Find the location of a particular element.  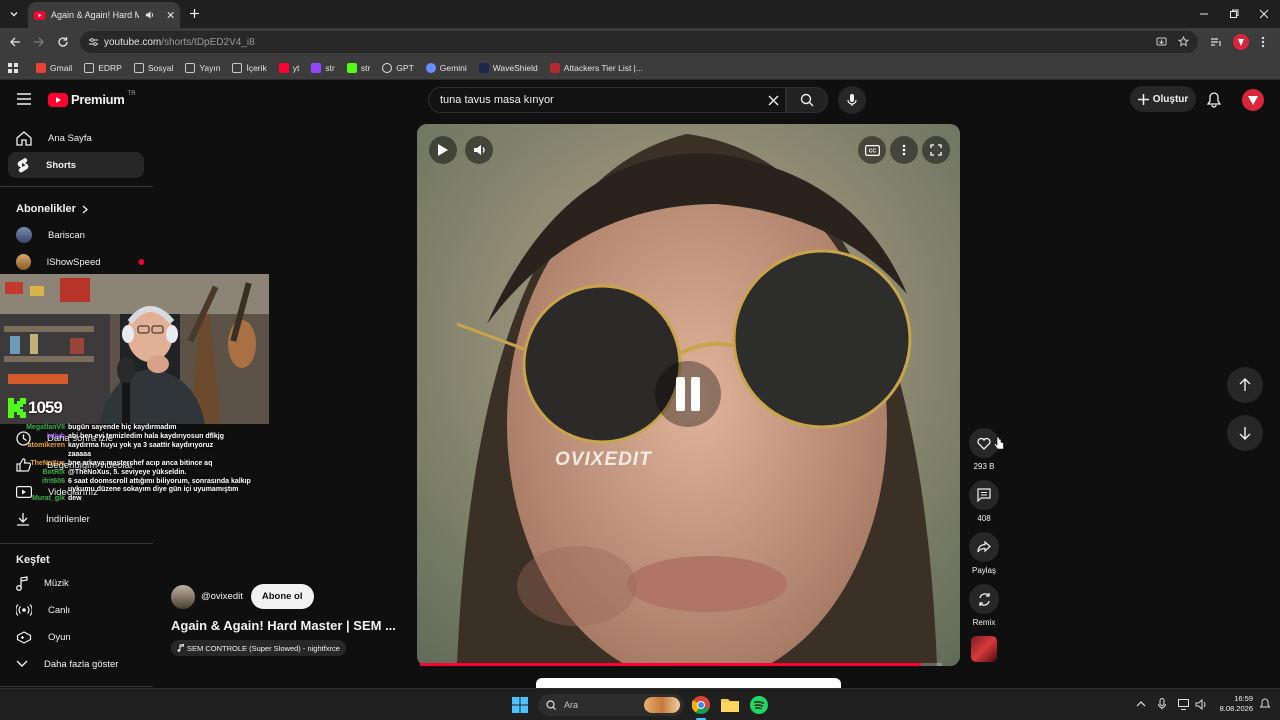

gaming-controller-icon is located at coordinates (24, 637).